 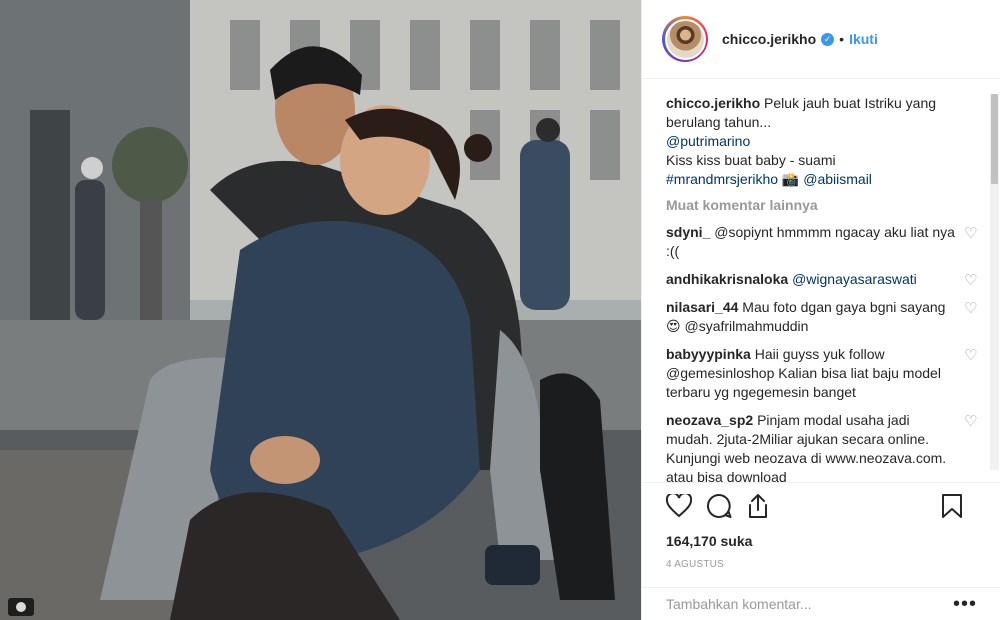 I want to click on caption-mention: @putrimarino, so click(x=708, y=141).